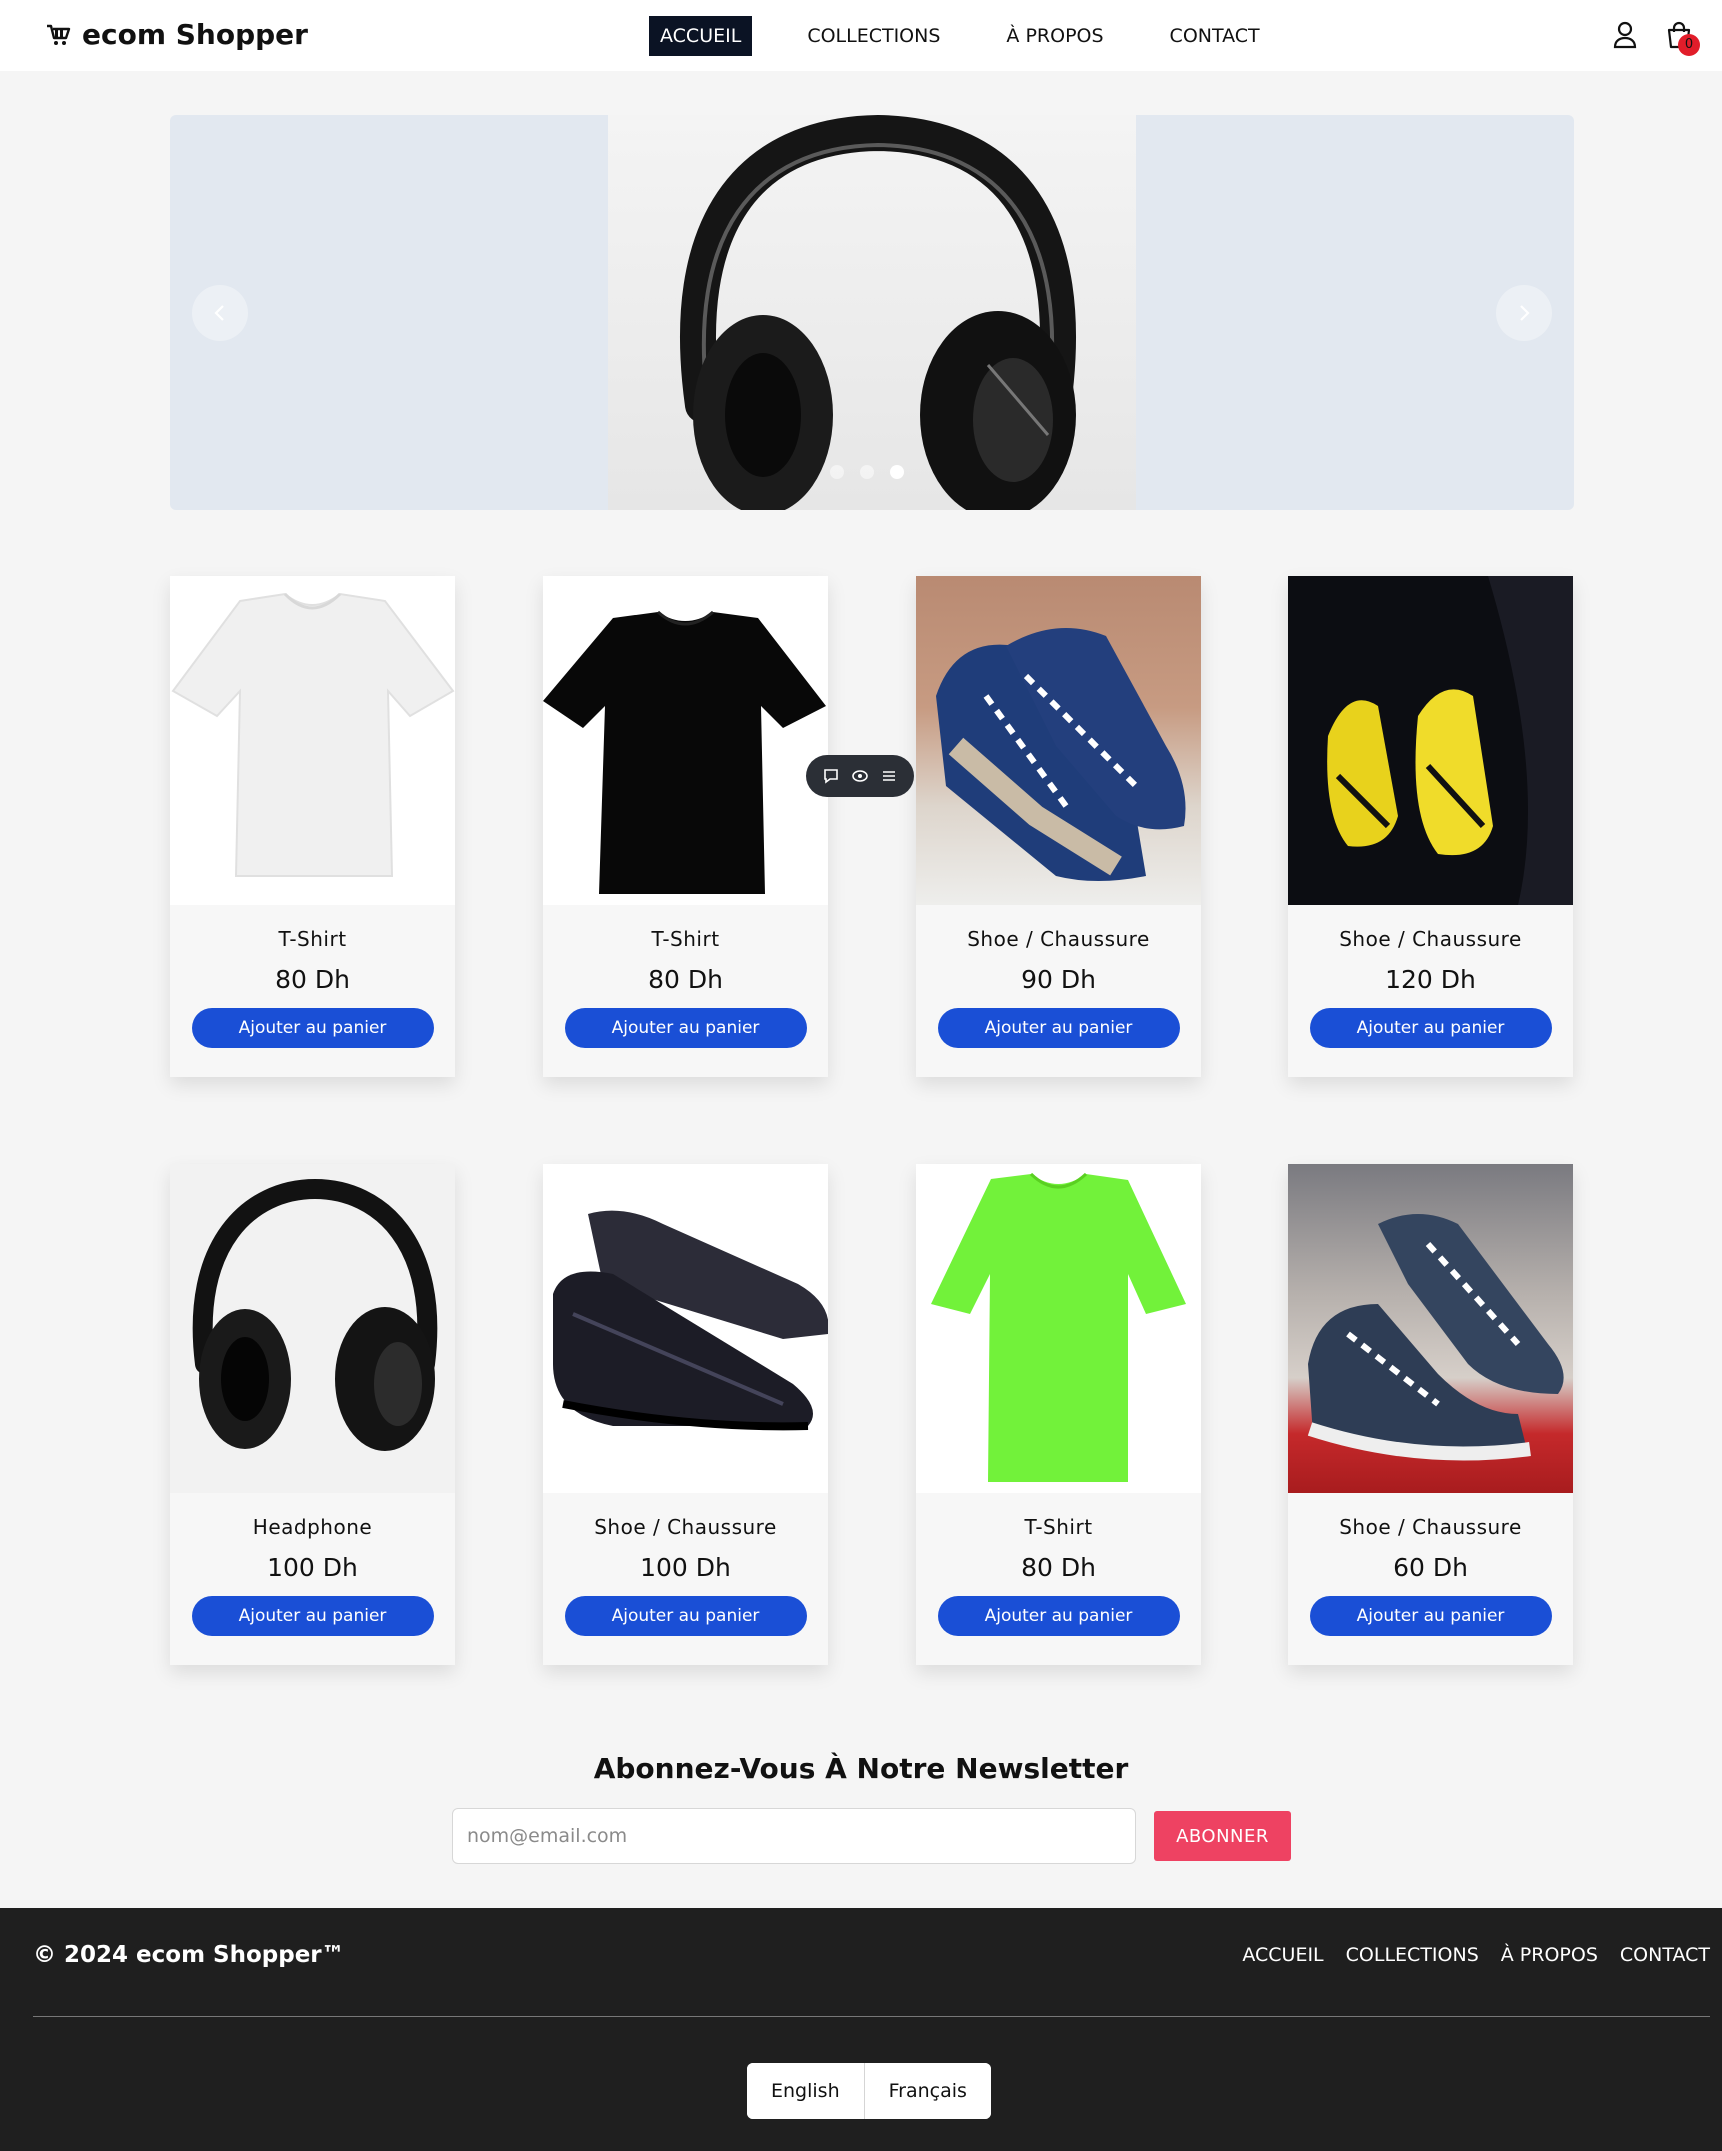  I want to click on copyright-text: © 2024 ecom Shopper™, so click(189, 1955).